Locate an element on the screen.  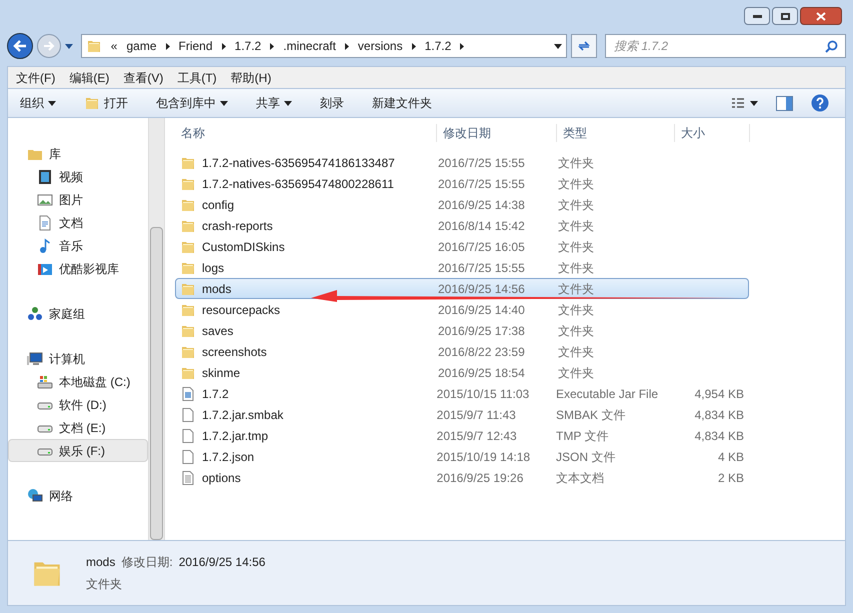
breadcrumb: versions is located at coordinates (380, 46).